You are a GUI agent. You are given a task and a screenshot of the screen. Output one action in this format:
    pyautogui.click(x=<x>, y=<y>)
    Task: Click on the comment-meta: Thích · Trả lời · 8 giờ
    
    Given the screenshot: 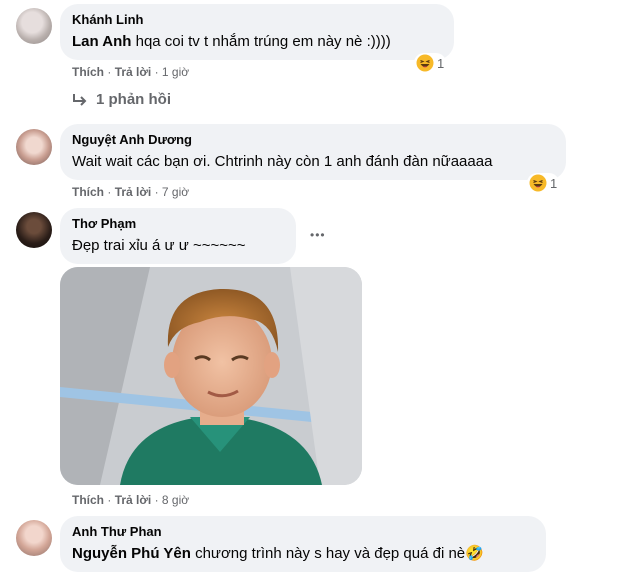 What is the action you would take?
    pyautogui.click(x=130, y=500)
    